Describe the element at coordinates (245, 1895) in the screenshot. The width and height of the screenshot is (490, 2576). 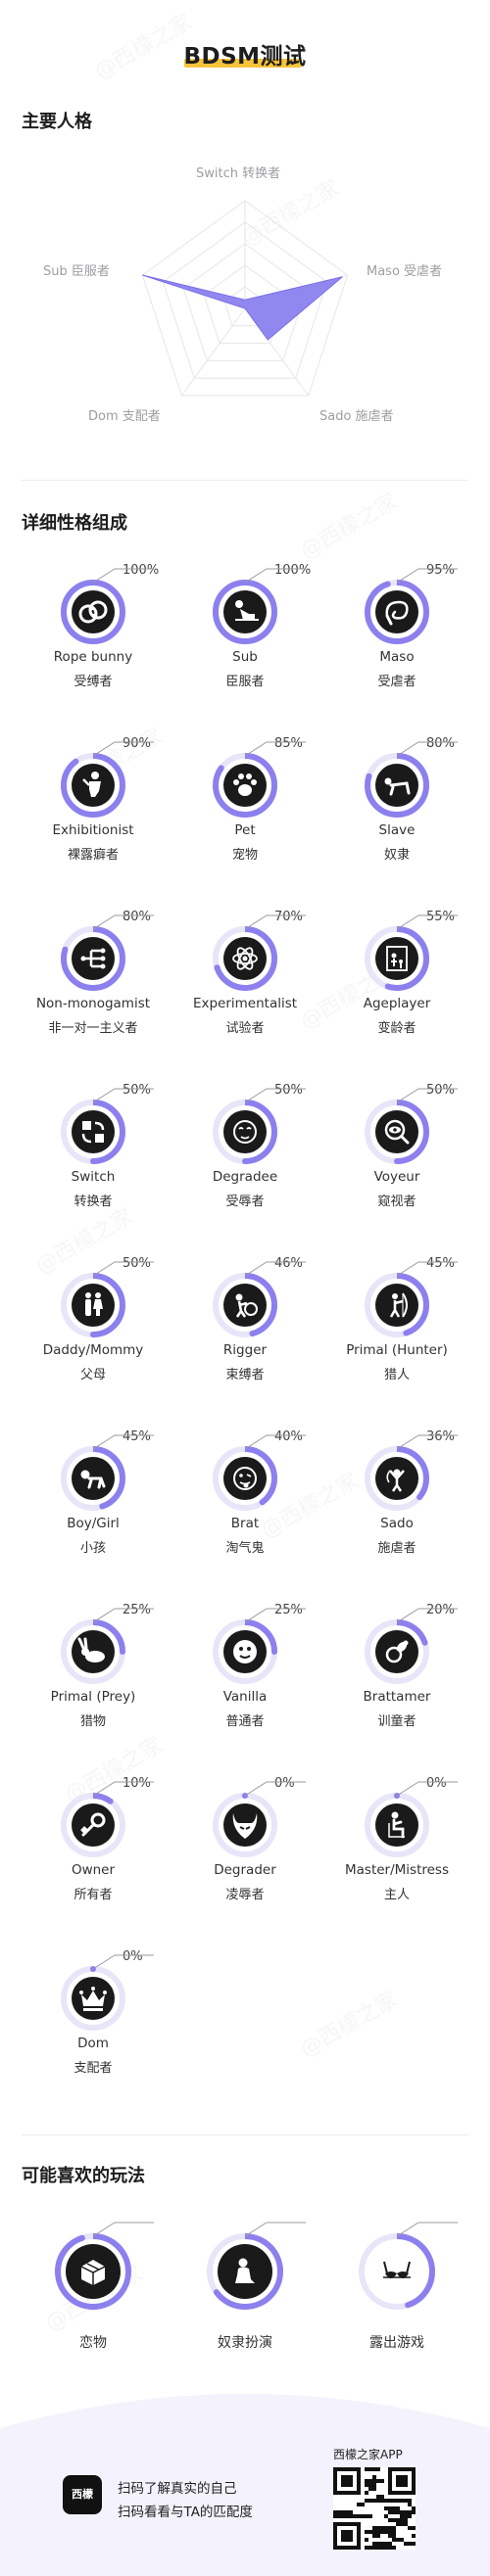
I see `trait-name-zh: 凌辱者` at that location.